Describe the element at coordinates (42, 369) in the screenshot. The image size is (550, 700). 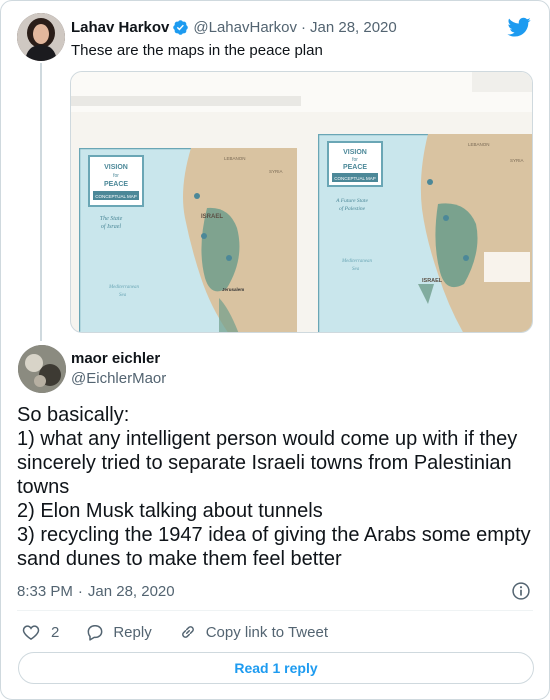
I see `reply-avatar` at that location.